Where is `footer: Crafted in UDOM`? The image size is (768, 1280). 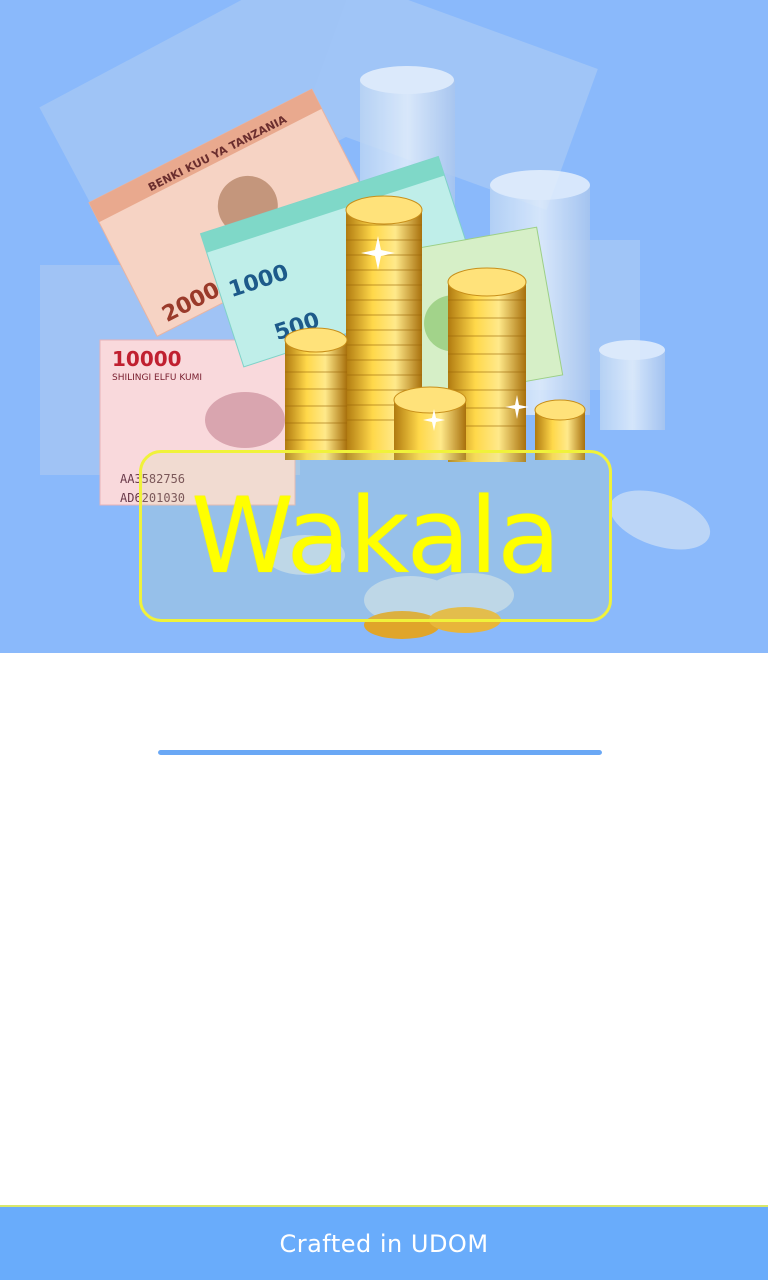 footer: Crafted in UDOM is located at coordinates (384, 1242).